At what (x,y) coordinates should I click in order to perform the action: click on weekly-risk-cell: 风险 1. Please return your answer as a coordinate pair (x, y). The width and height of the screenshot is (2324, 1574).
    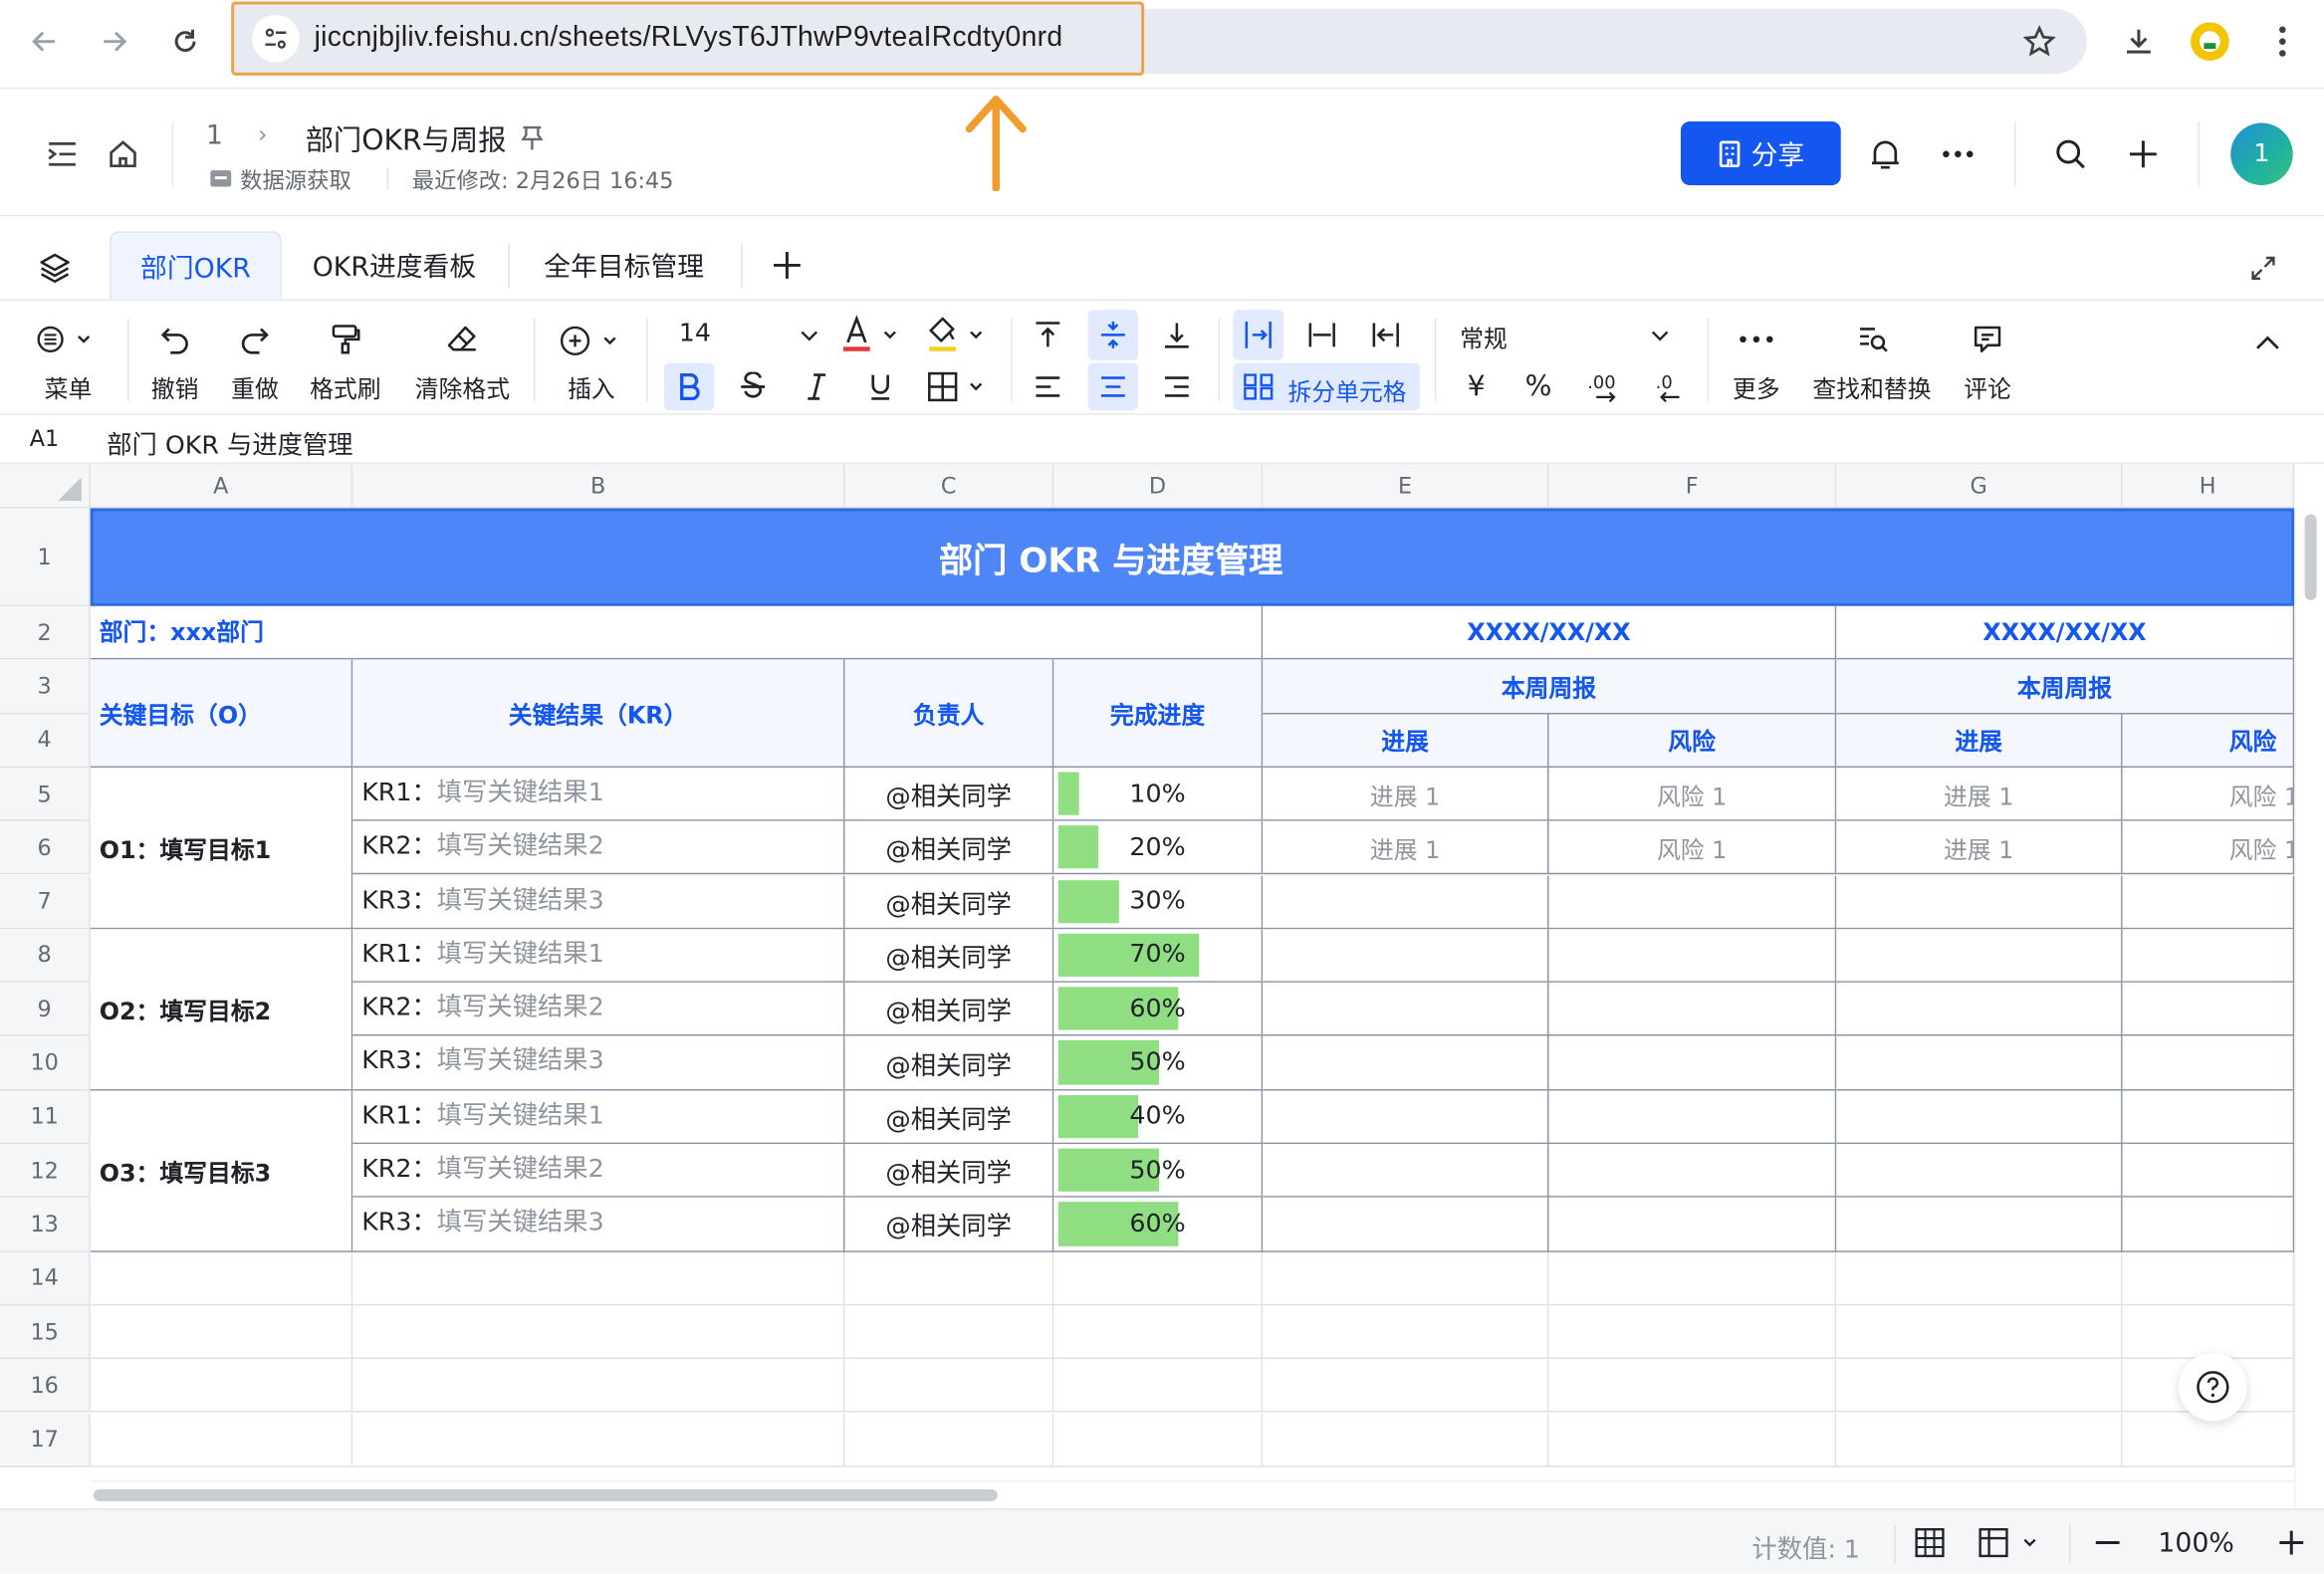
    Looking at the image, I should click on (2208, 847).